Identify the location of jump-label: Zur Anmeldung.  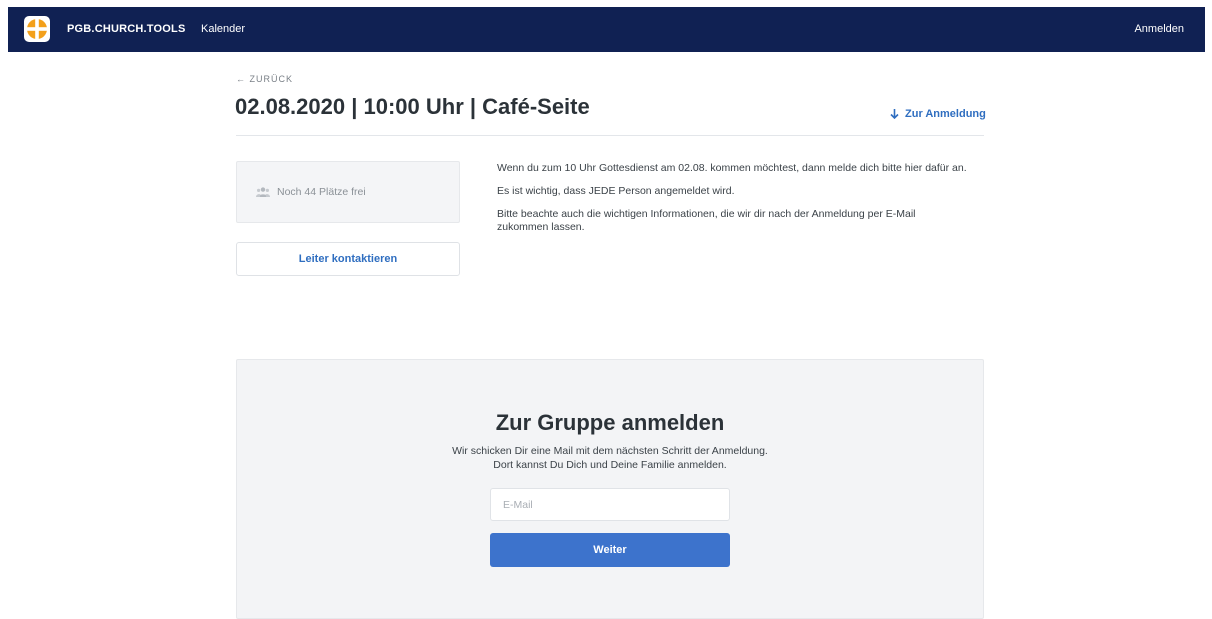
(945, 114).